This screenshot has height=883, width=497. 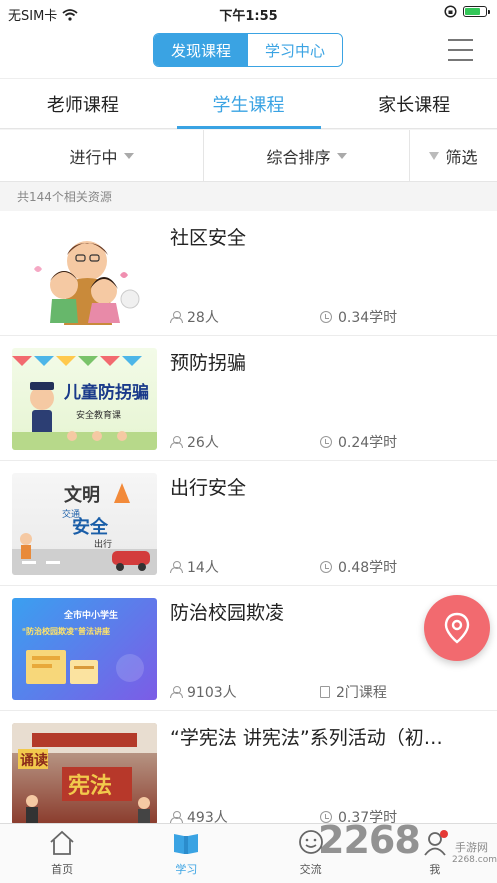 What do you see at coordinates (368, 443) in the screenshot?
I see `course-duration-text: 0.24学时` at bounding box center [368, 443].